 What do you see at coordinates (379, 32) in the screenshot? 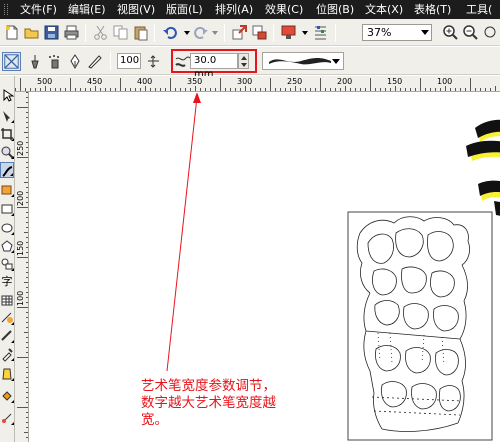
I see `zoom-level-value: 37%` at bounding box center [379, 32].